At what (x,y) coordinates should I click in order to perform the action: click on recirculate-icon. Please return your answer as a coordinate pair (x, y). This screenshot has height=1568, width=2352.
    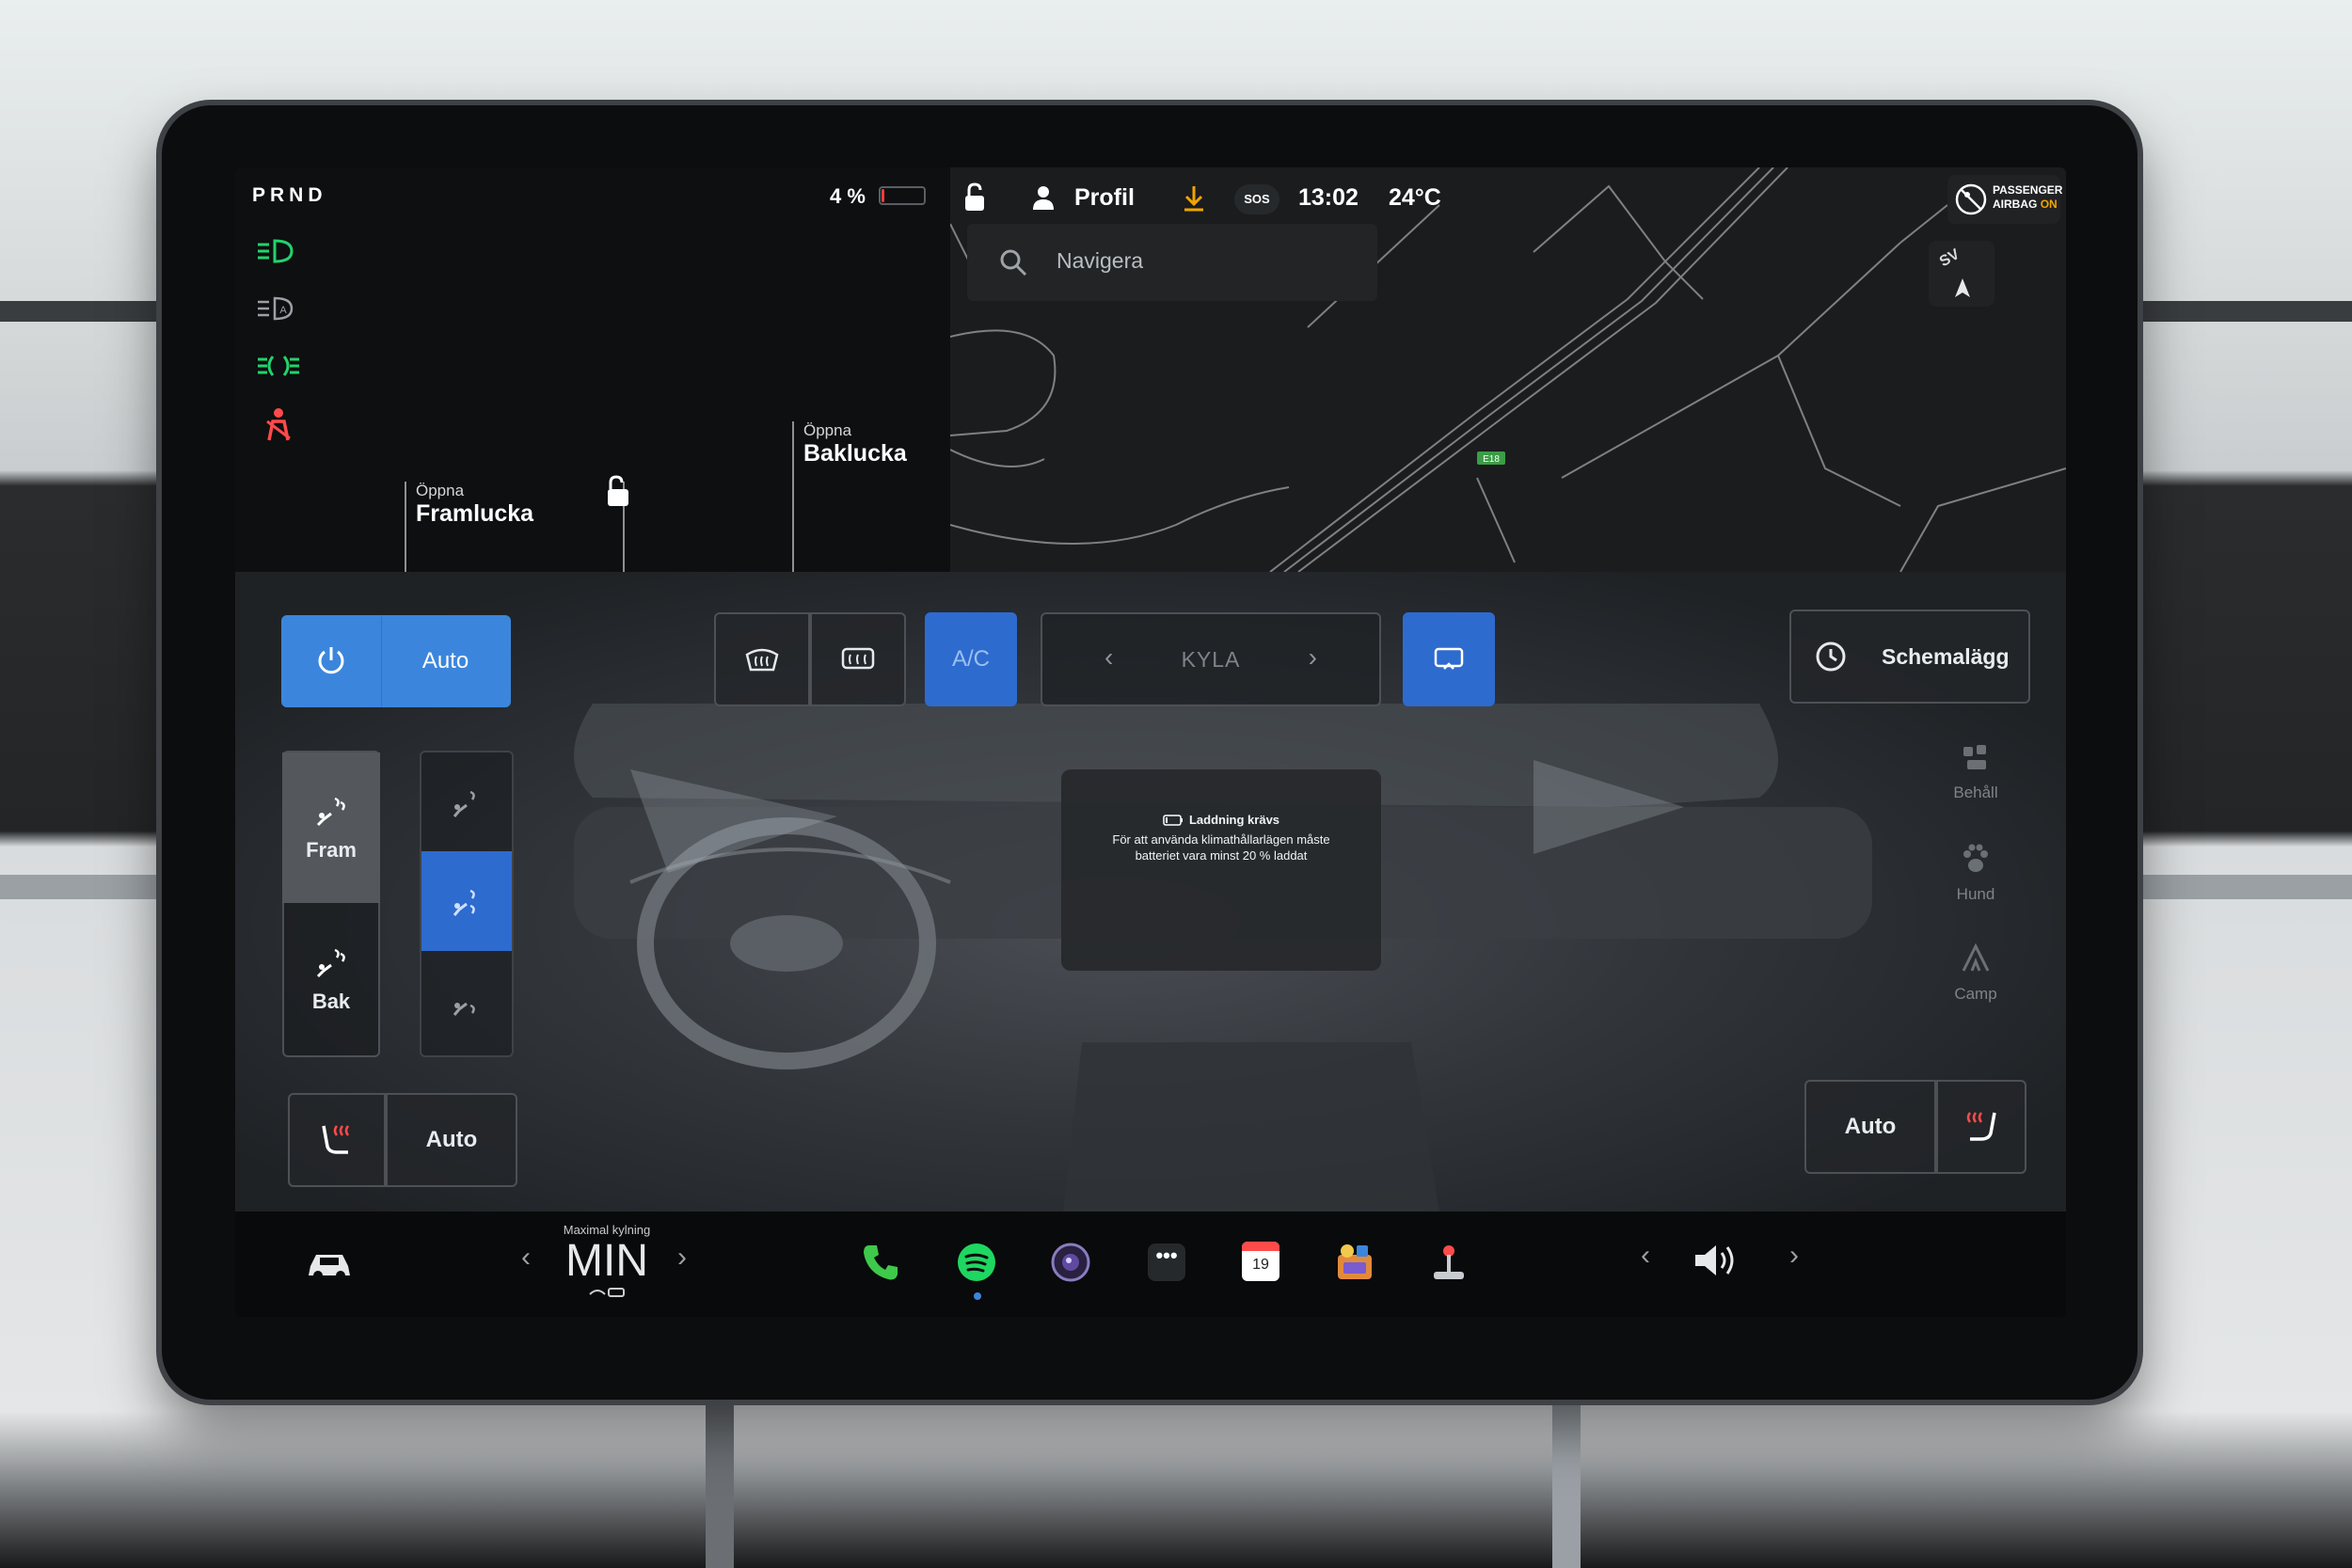
    Looking at the image, I should click on (1449, 659).